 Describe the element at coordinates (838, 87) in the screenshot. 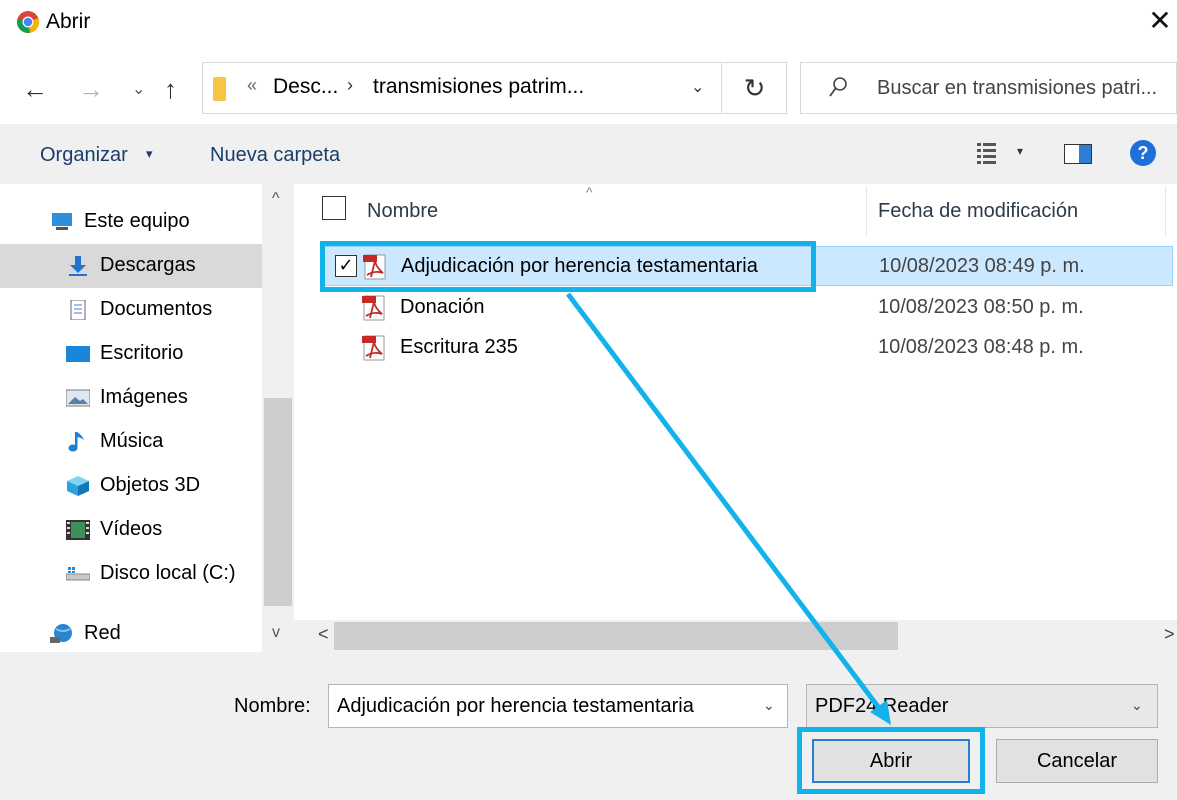

I see `search-icon` at that location.